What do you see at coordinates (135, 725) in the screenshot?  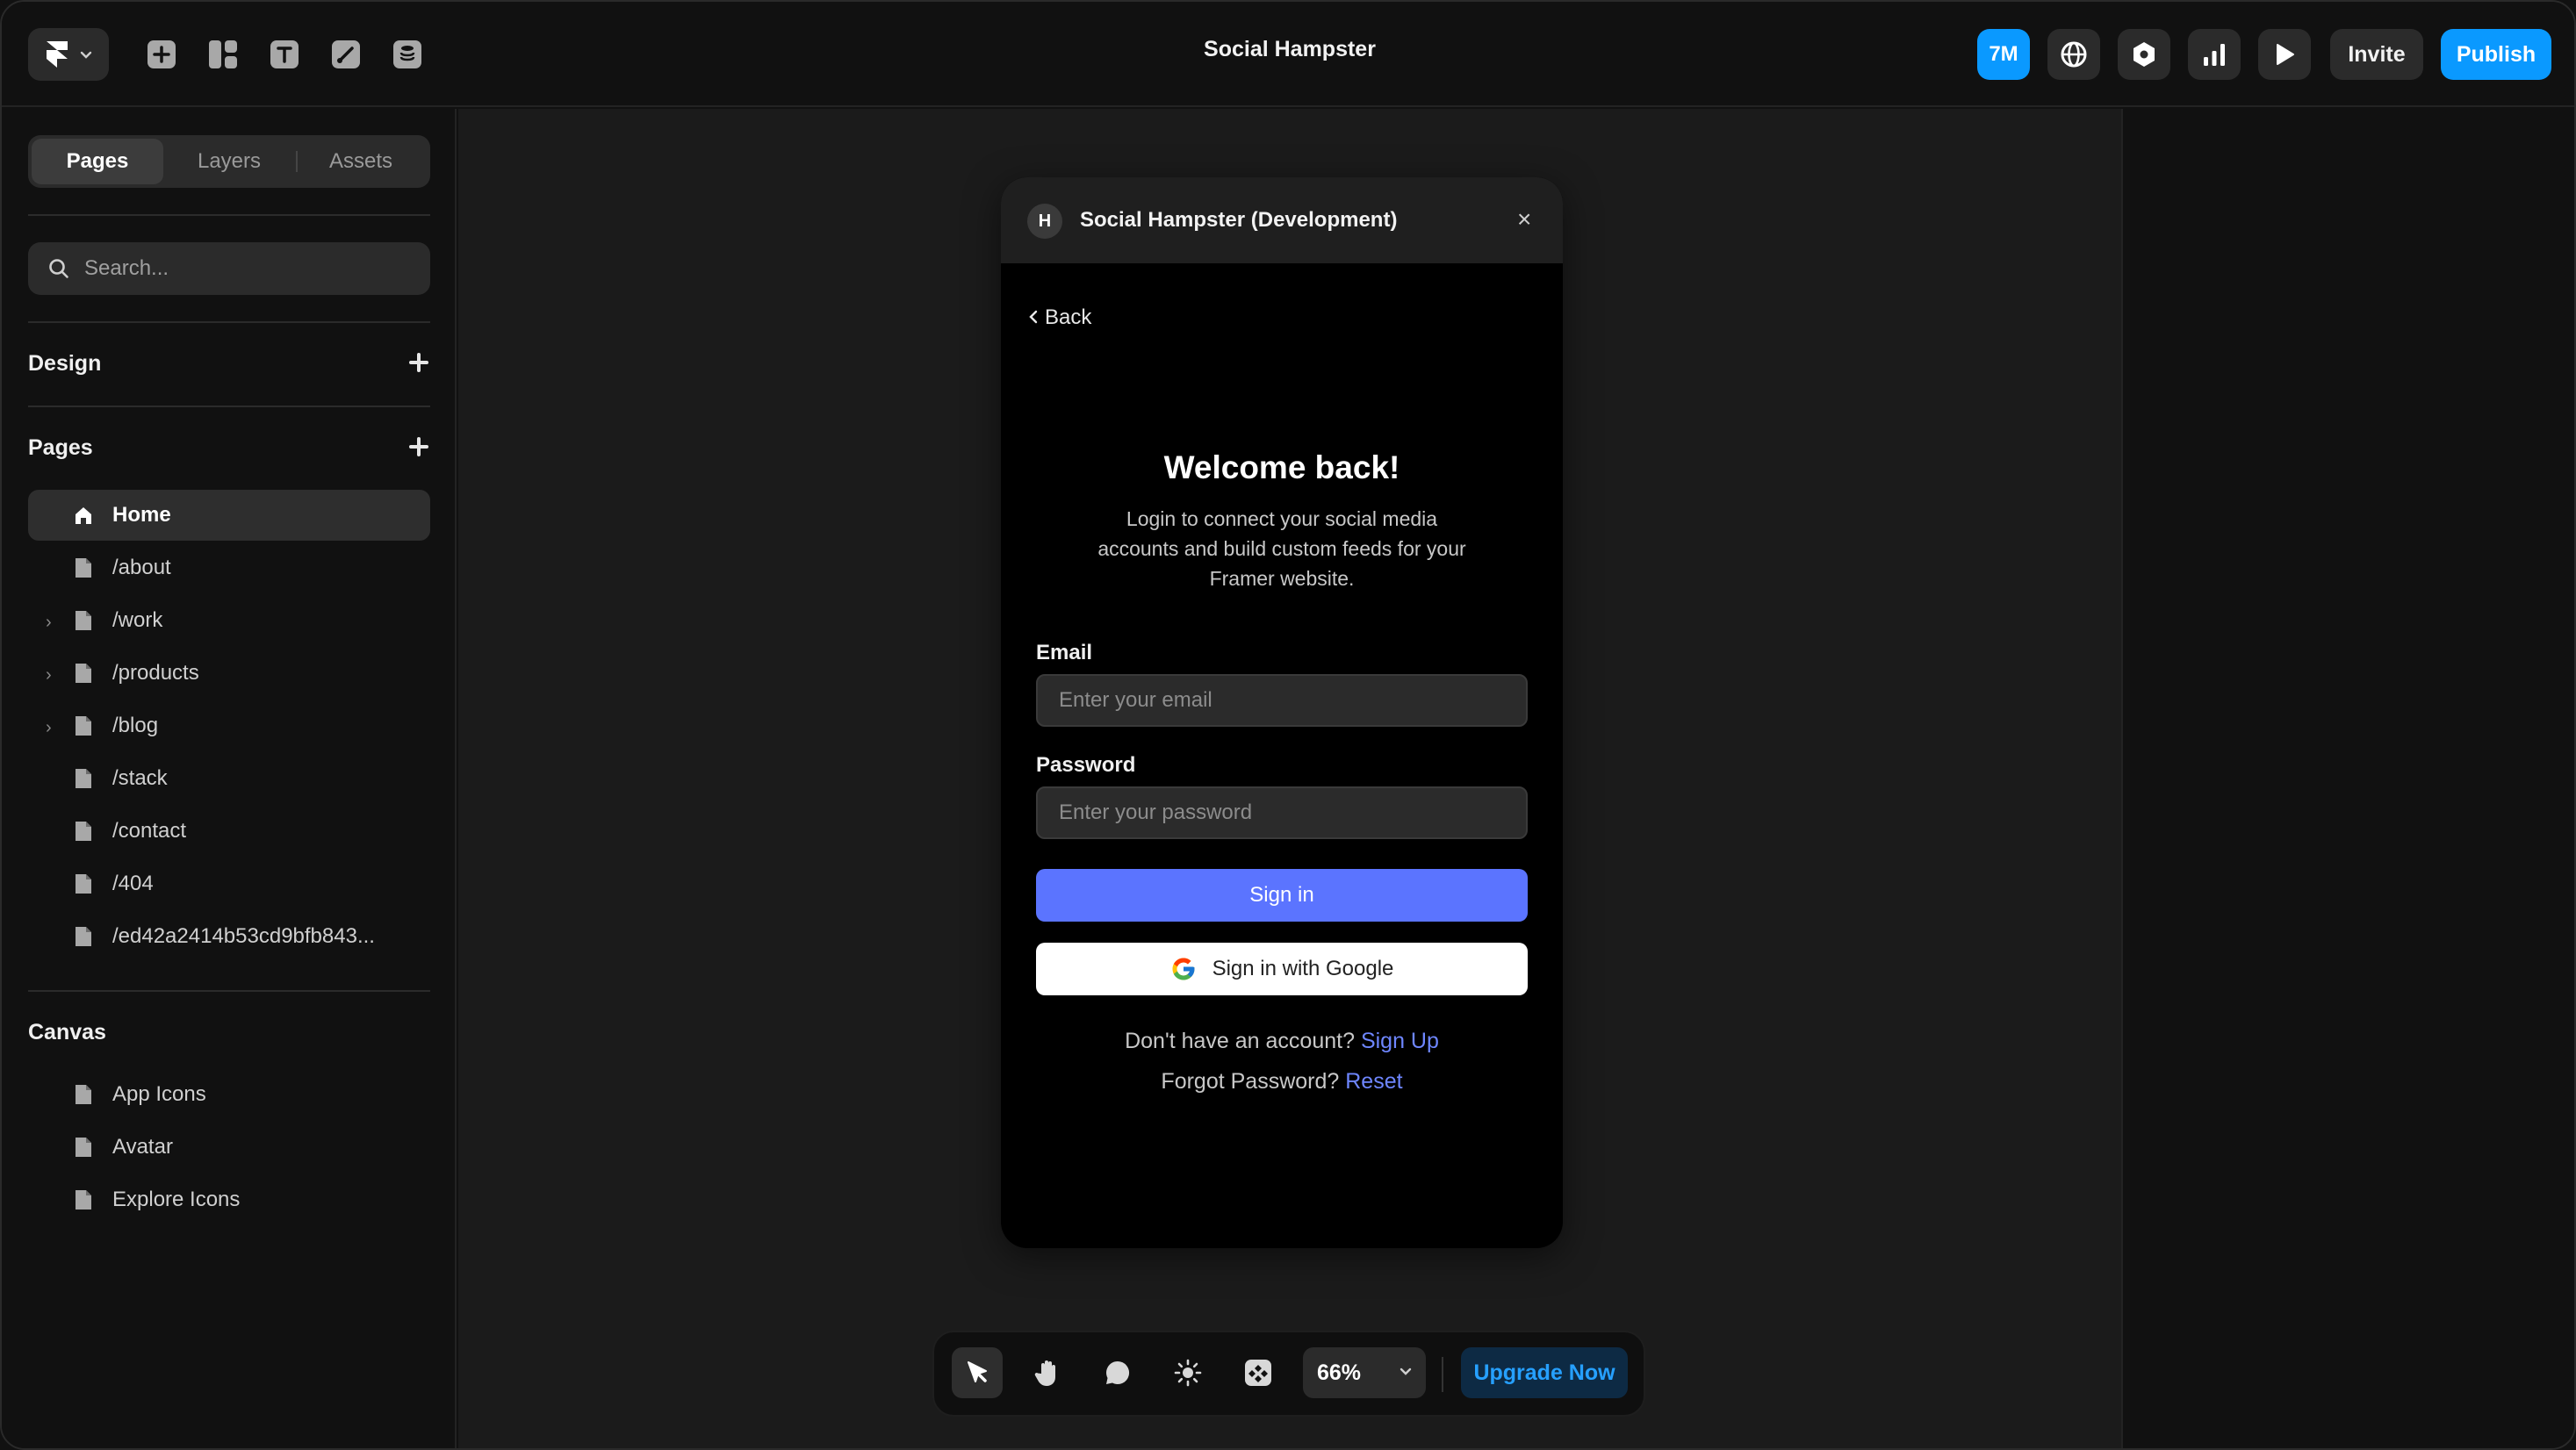 I see `sidebar-item-label: /blog` at bounding box center [135, 725].